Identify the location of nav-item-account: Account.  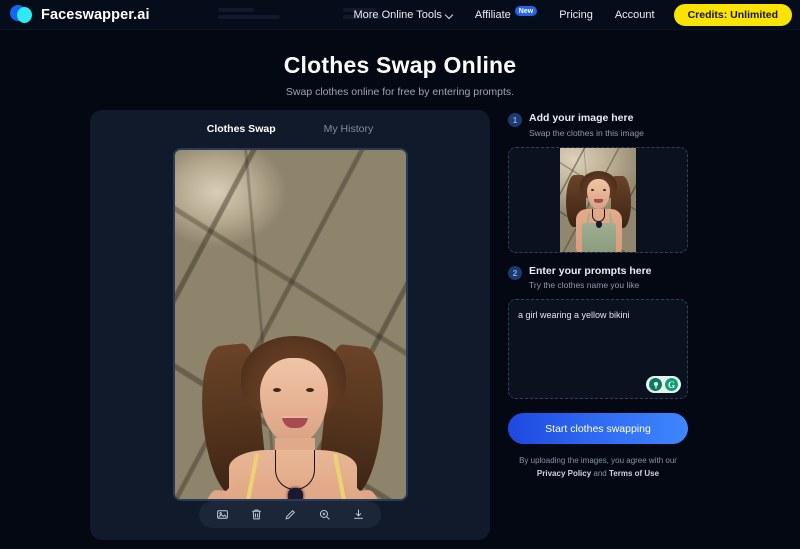
(635, 15).